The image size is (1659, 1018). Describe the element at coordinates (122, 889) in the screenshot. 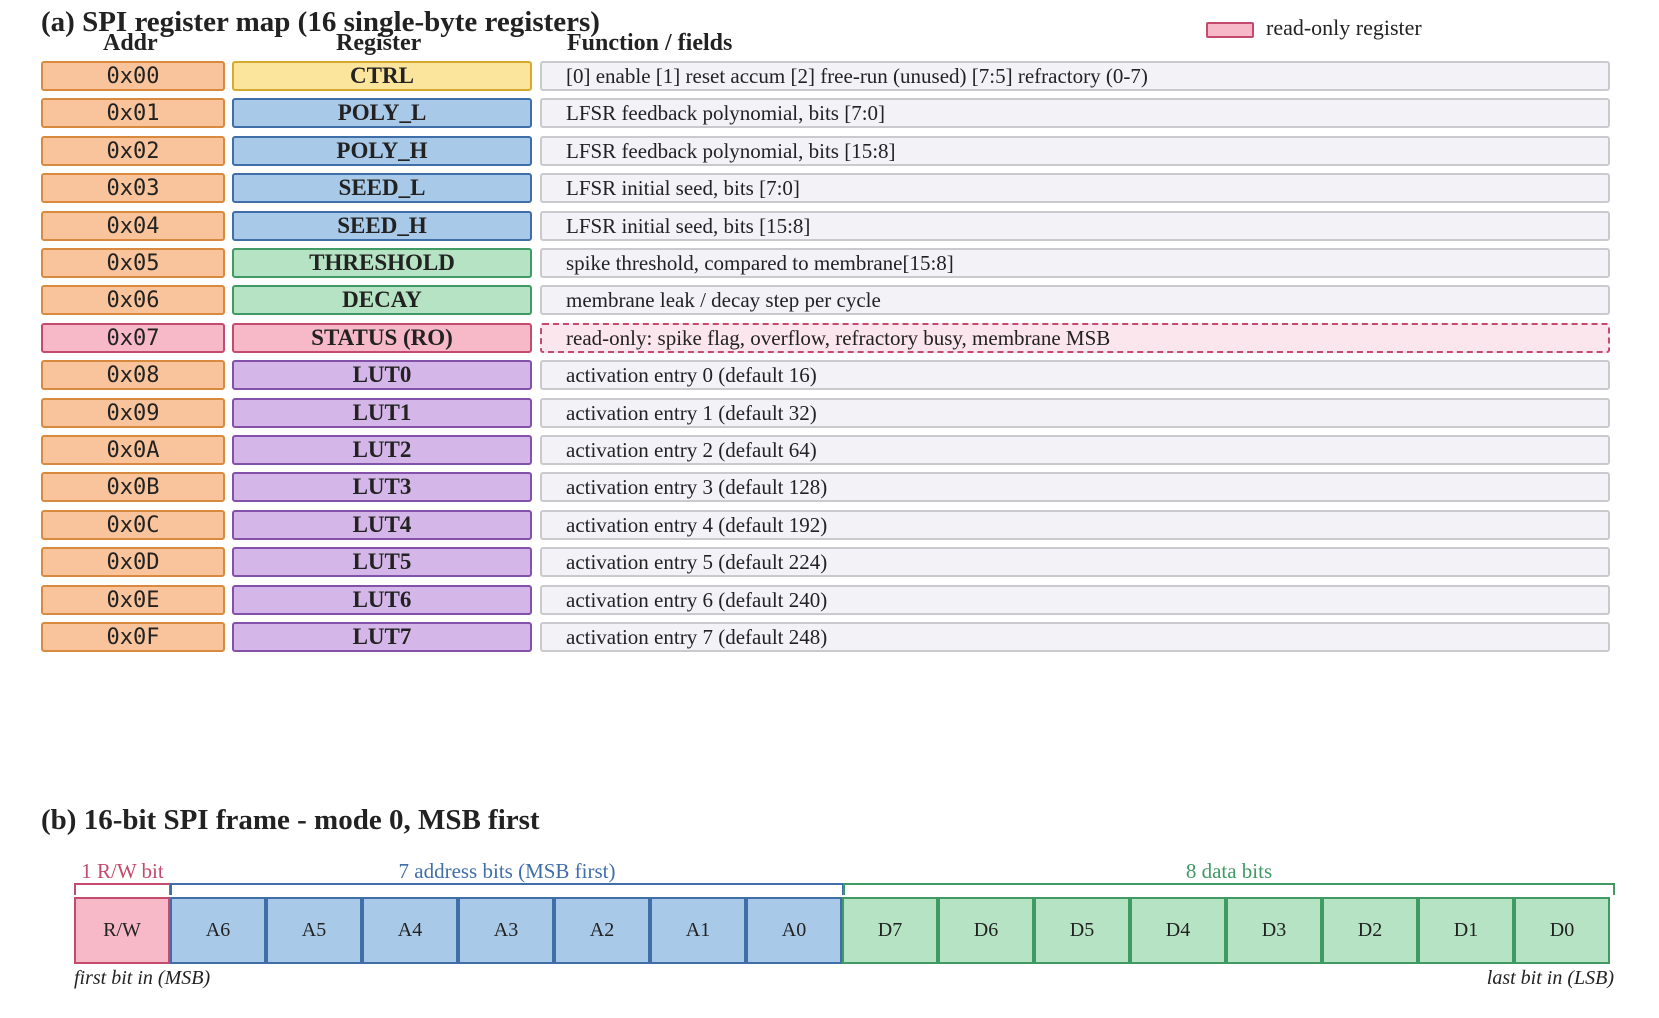

I see `rw-field-brace` at that location.